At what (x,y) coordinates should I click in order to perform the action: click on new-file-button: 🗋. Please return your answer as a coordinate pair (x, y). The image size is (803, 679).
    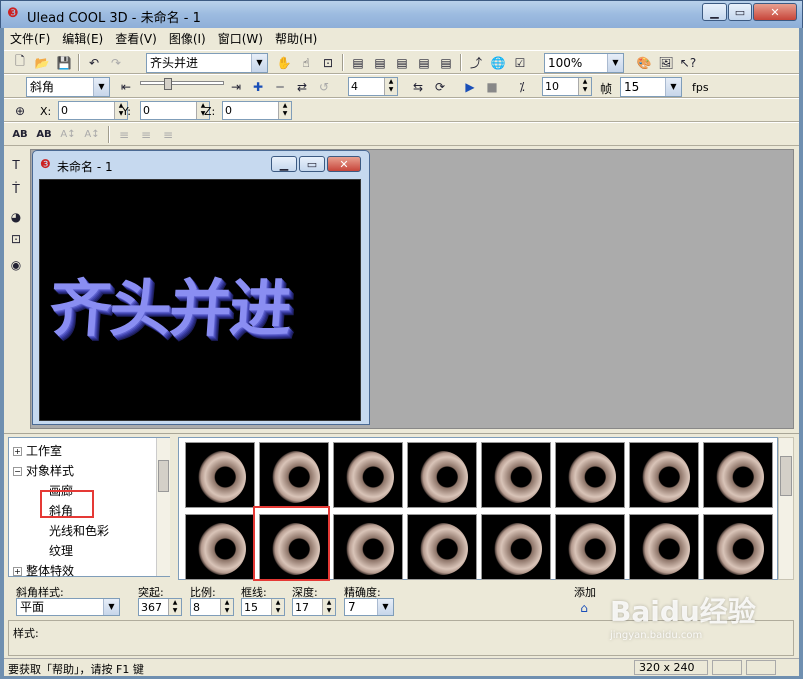
    Looking at the image, I should click on (20, 62).